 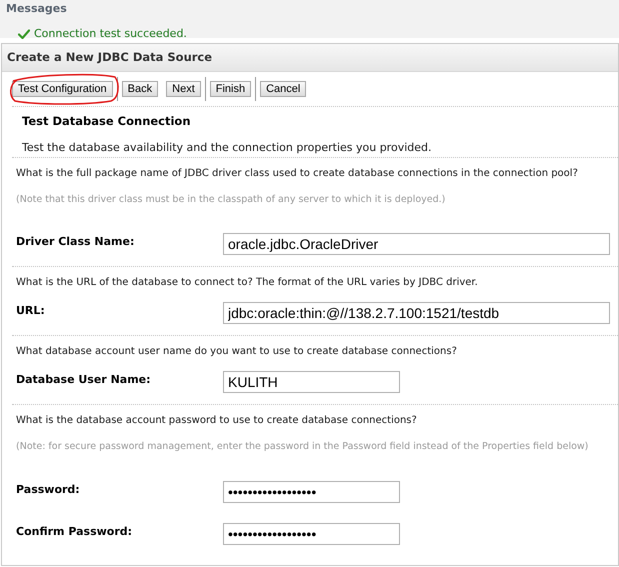 I want to click on question-text: What is the database account password to use to create database connections?, so click(x=216, y=421).